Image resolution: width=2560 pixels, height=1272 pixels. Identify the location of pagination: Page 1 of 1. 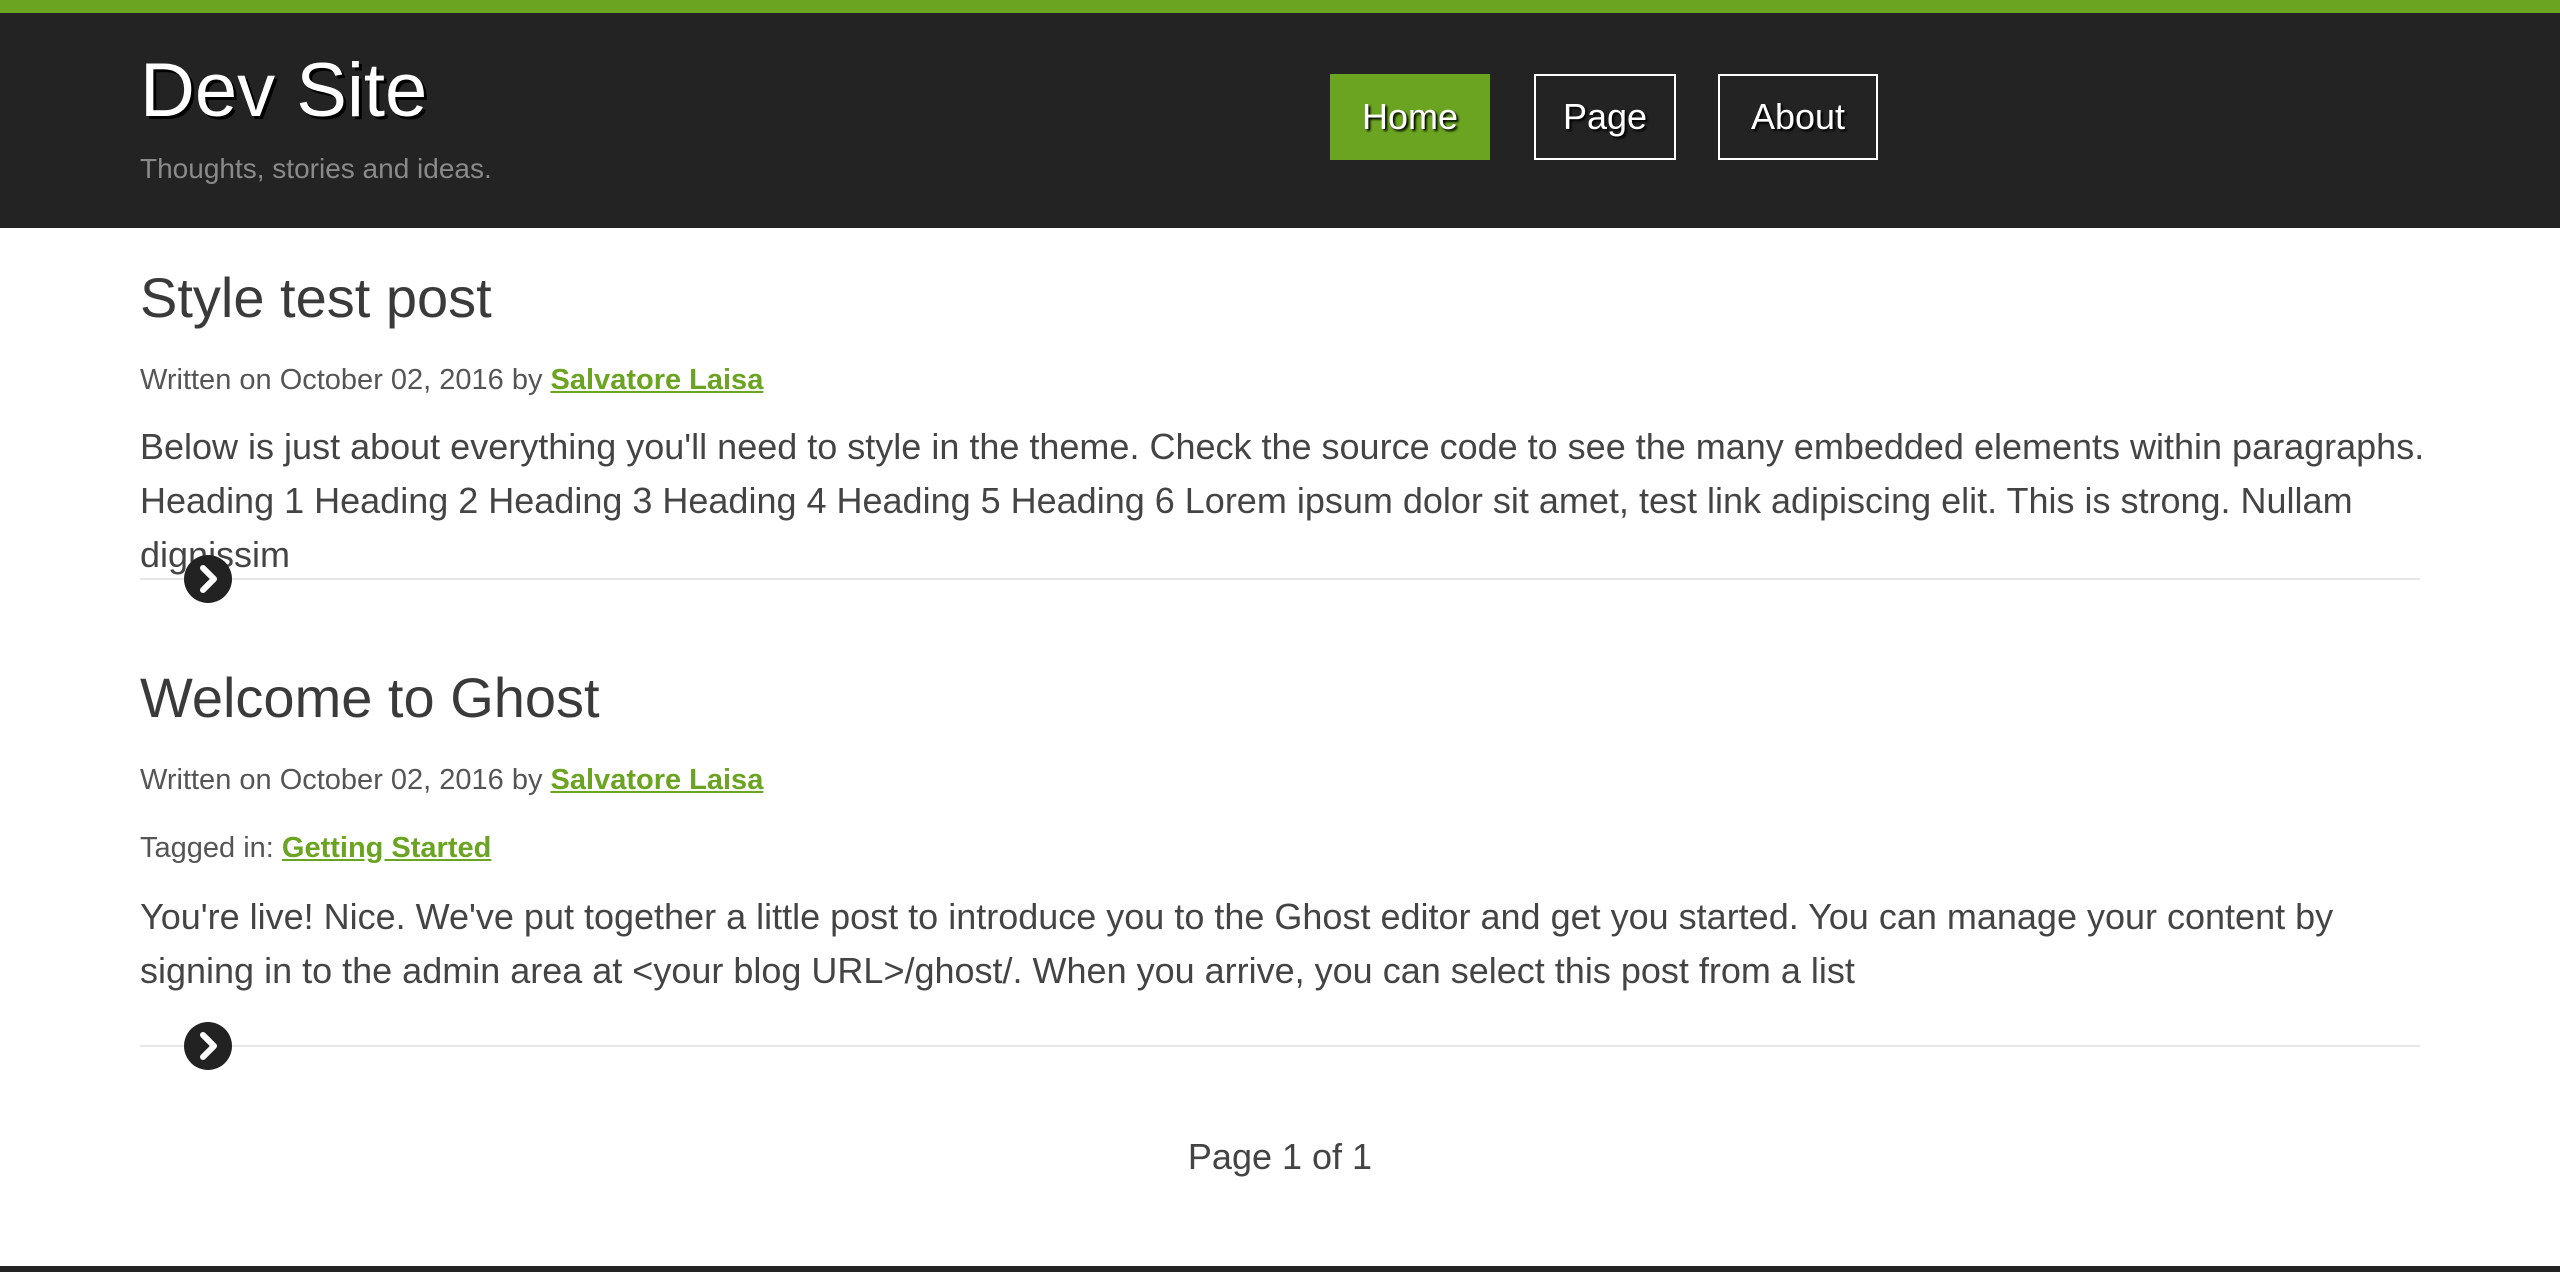
(1280, 1156).